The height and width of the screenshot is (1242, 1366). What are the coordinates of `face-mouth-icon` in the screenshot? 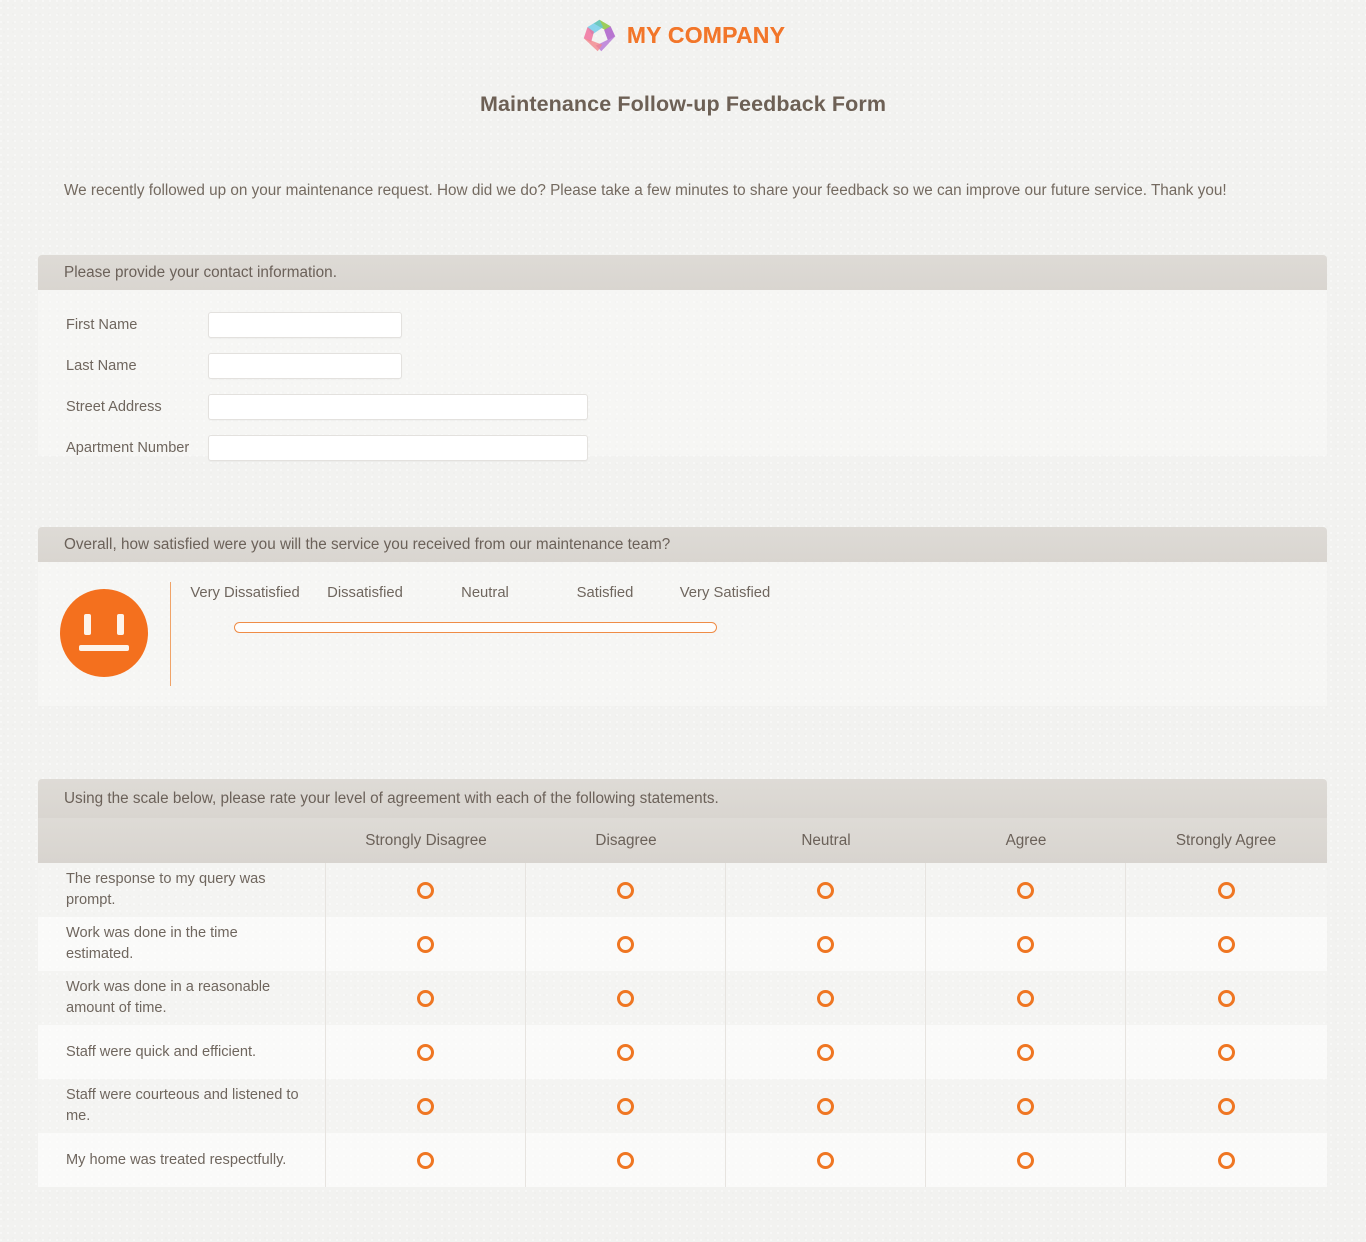 It's located at (104, 648).